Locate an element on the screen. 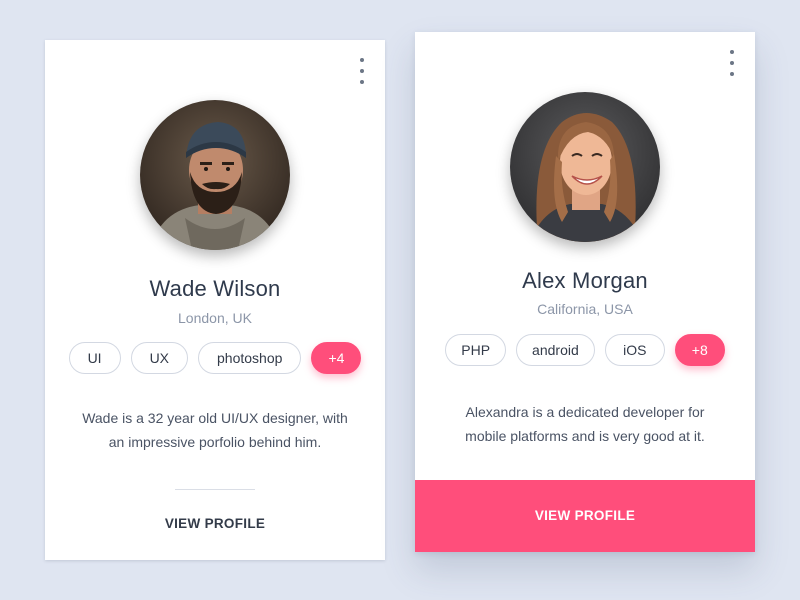 This screenshot has width=800, height=600. avatar-photo-alex is located at coordinates (585, 167).